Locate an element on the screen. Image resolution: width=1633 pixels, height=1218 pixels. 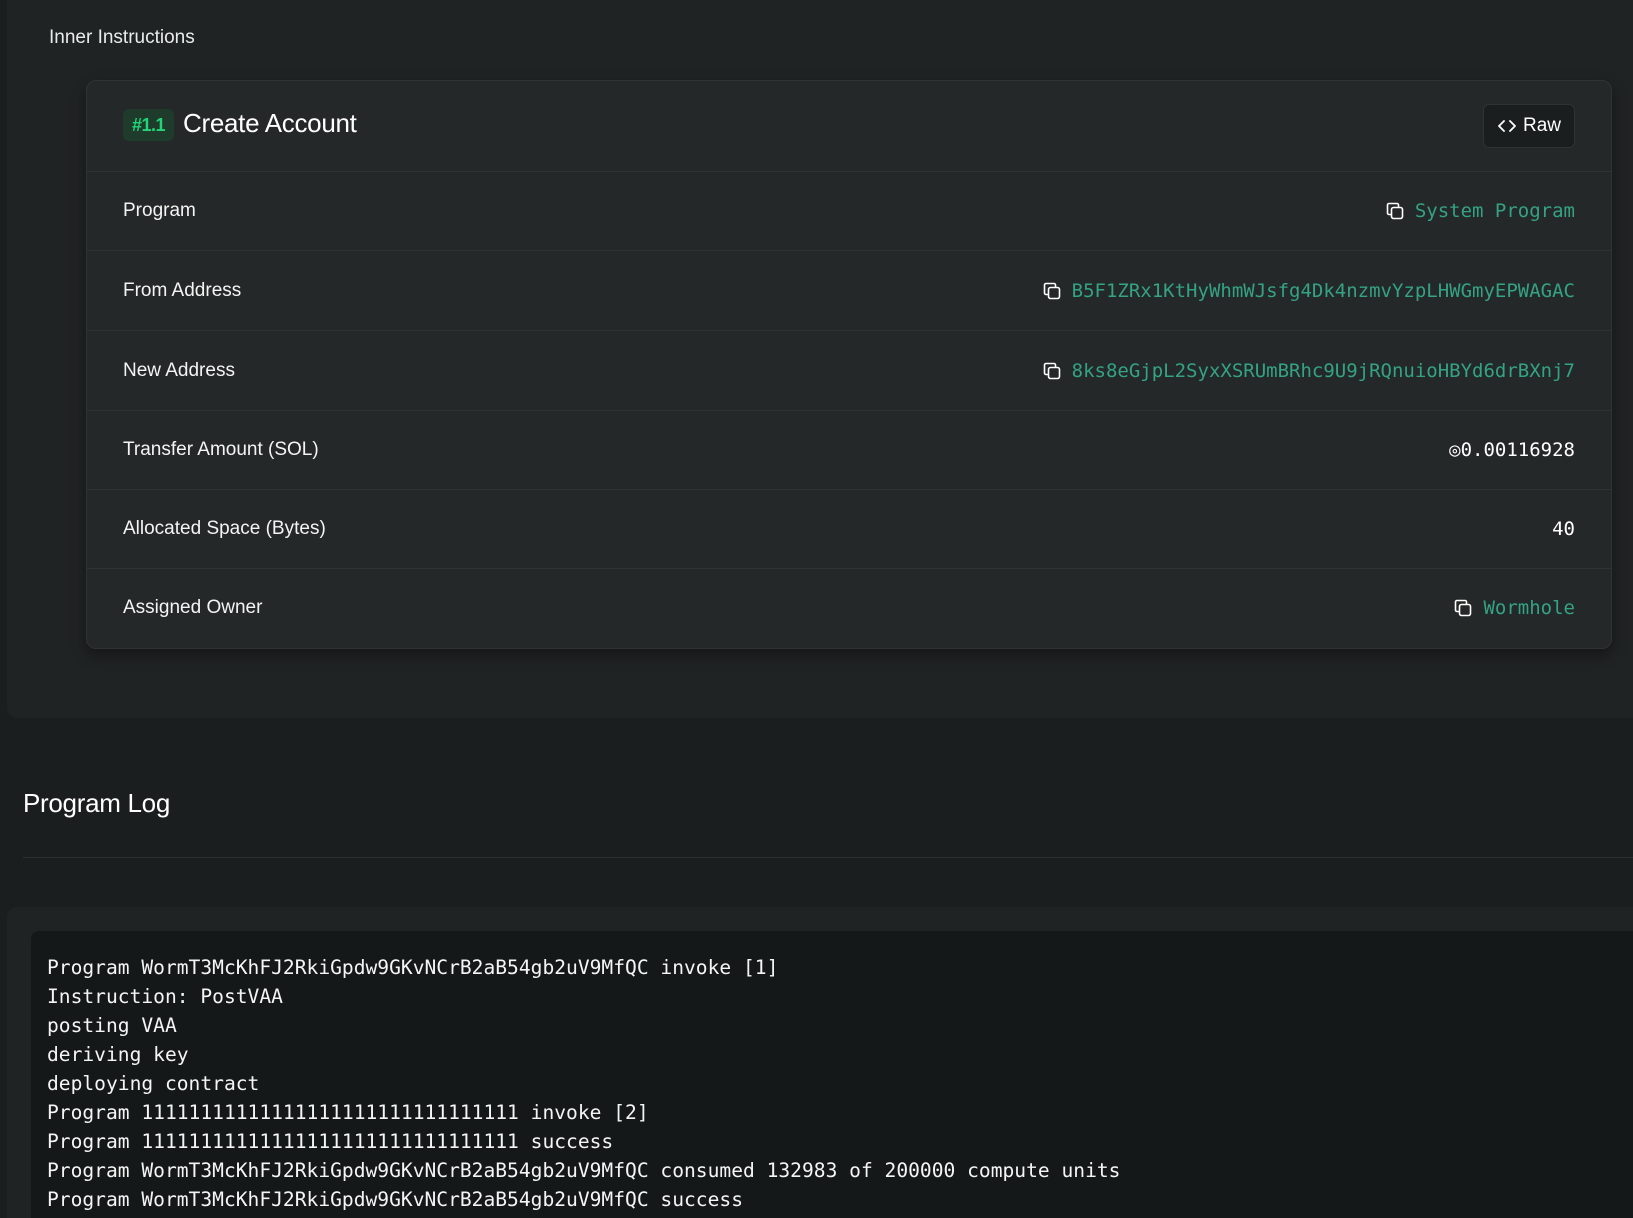
program-log-title: Program Log is located at coordinates (96, 803).